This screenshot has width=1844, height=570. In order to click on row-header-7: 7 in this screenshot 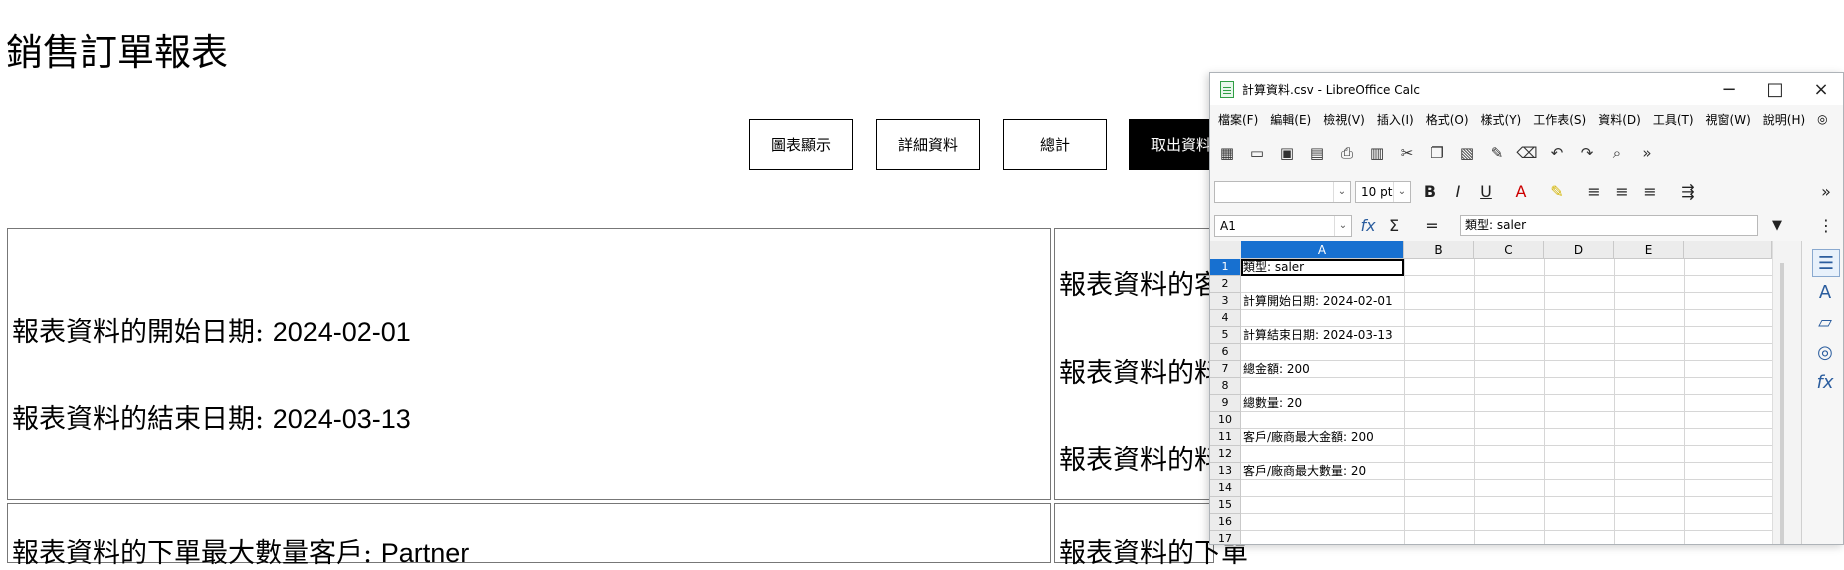, I will do `click(1225, 369)`.